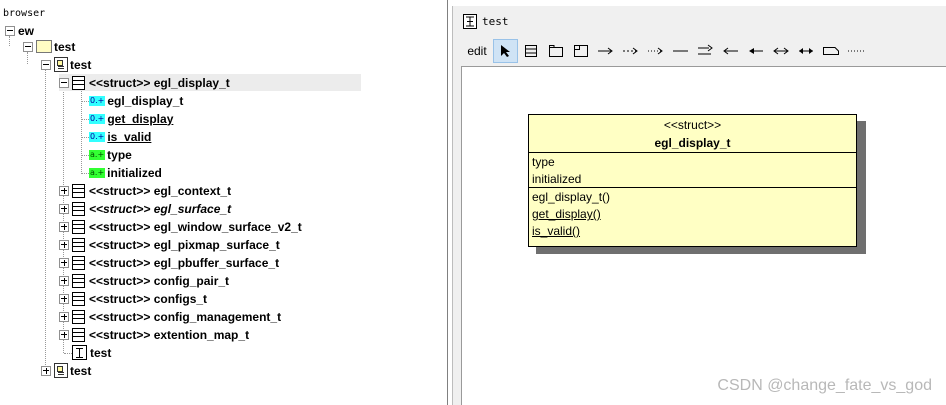  I want to click on tree-struct: <<struct>> config_pair_t, so click(144, 280).